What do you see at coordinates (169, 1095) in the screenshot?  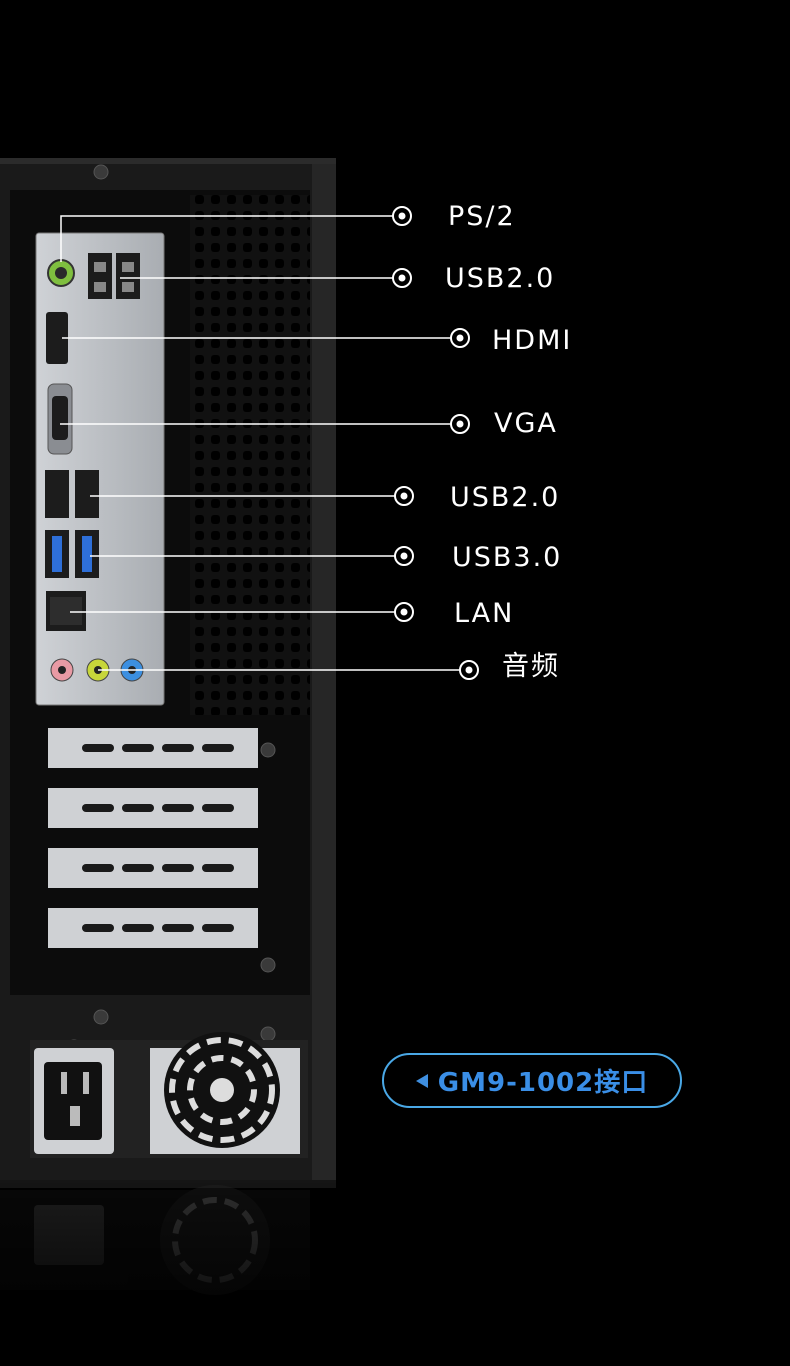 I see `power-supply` at bounding box center [169, 1095].